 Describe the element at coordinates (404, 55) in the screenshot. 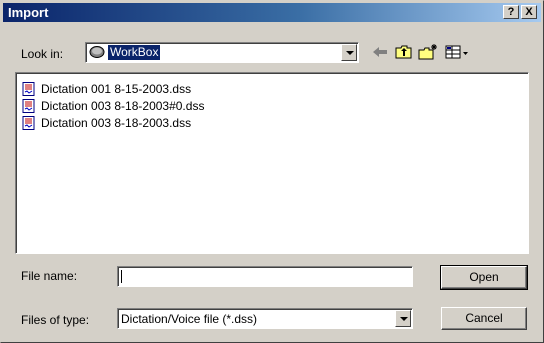

I see `up-folder-icon` at that location.